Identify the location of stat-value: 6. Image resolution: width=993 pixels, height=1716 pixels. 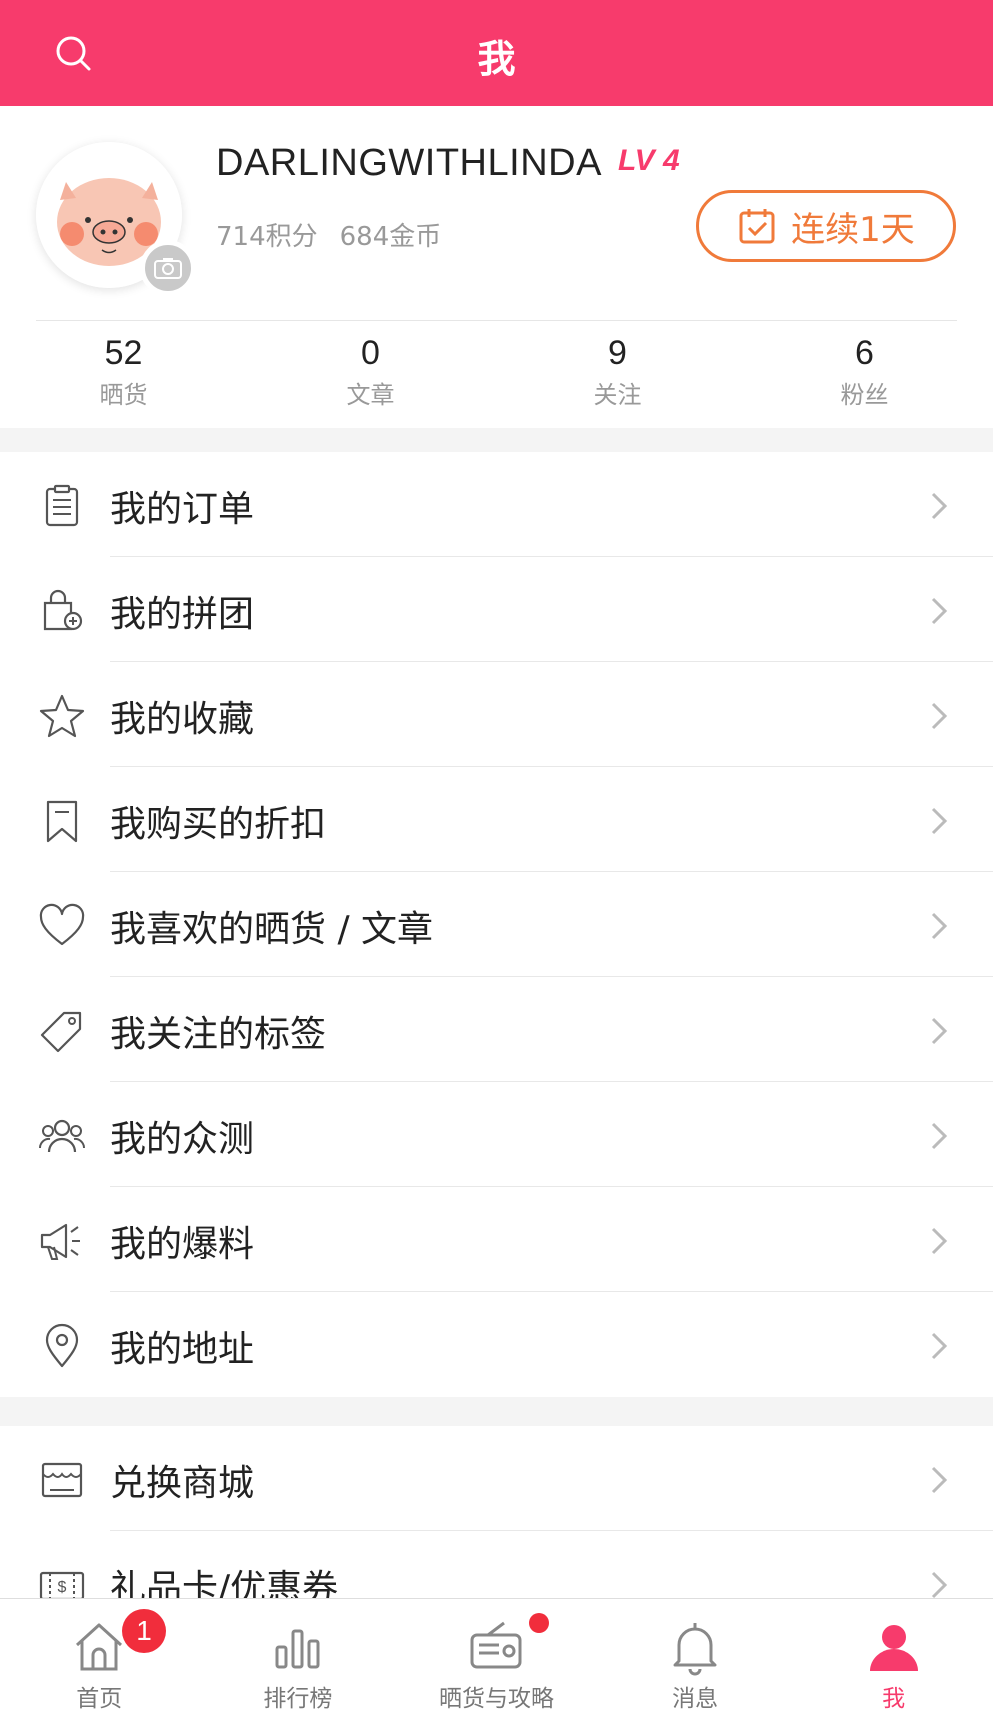
(864, 353).